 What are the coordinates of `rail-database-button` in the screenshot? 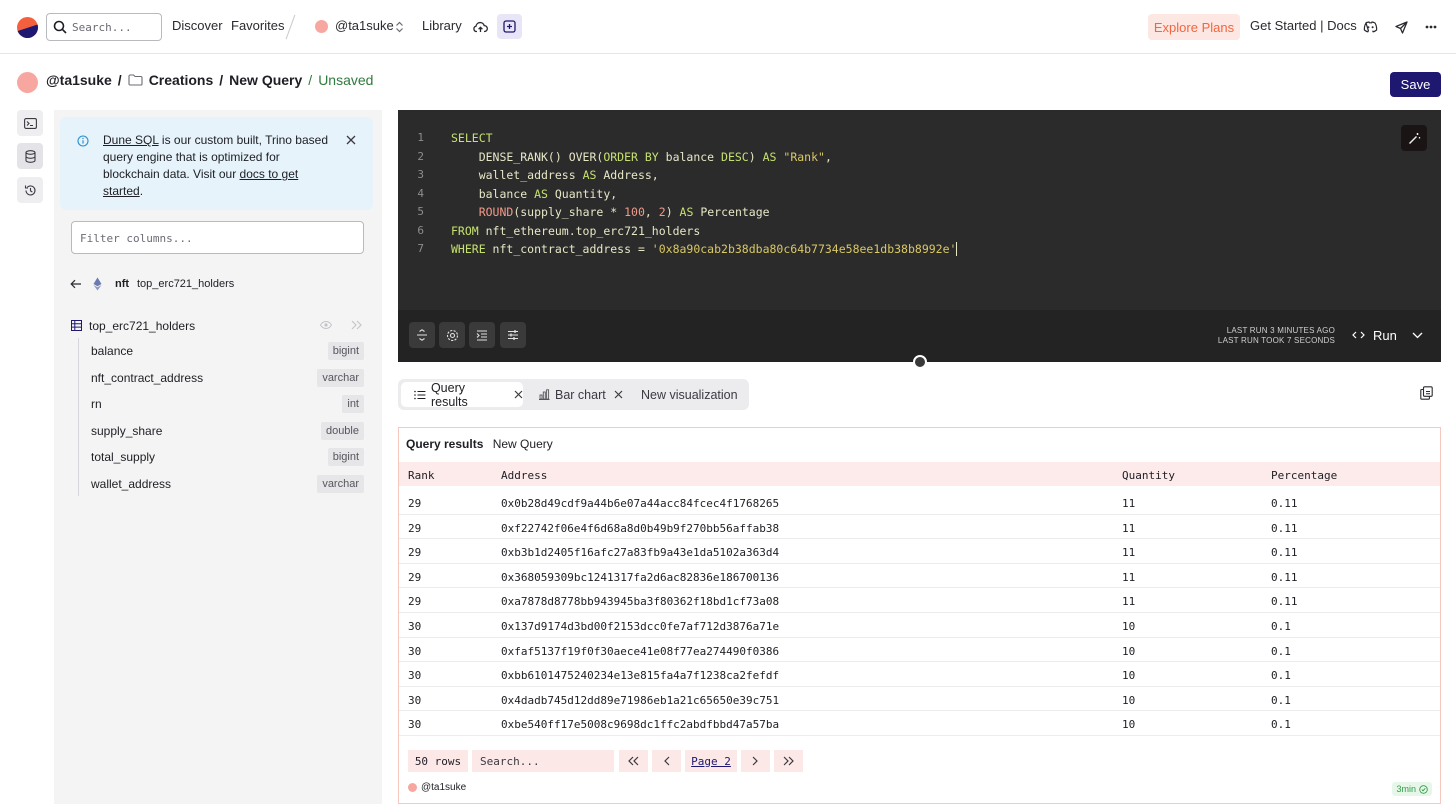 It's located at (30, 156).